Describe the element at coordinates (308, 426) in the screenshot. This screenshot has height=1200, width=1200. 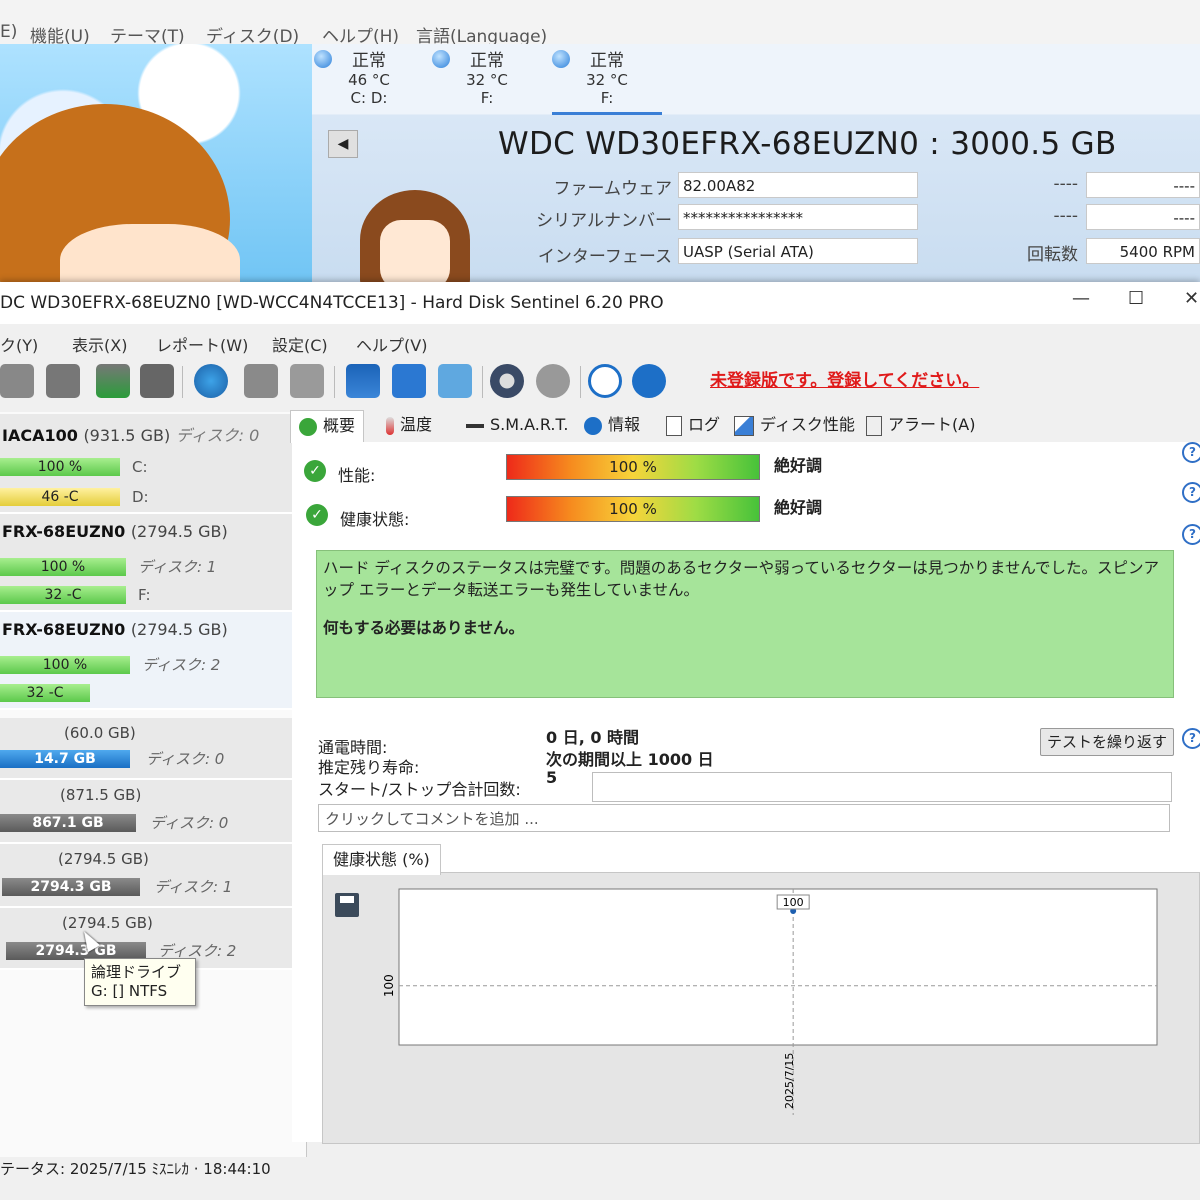
I see `check-icon` at that location.